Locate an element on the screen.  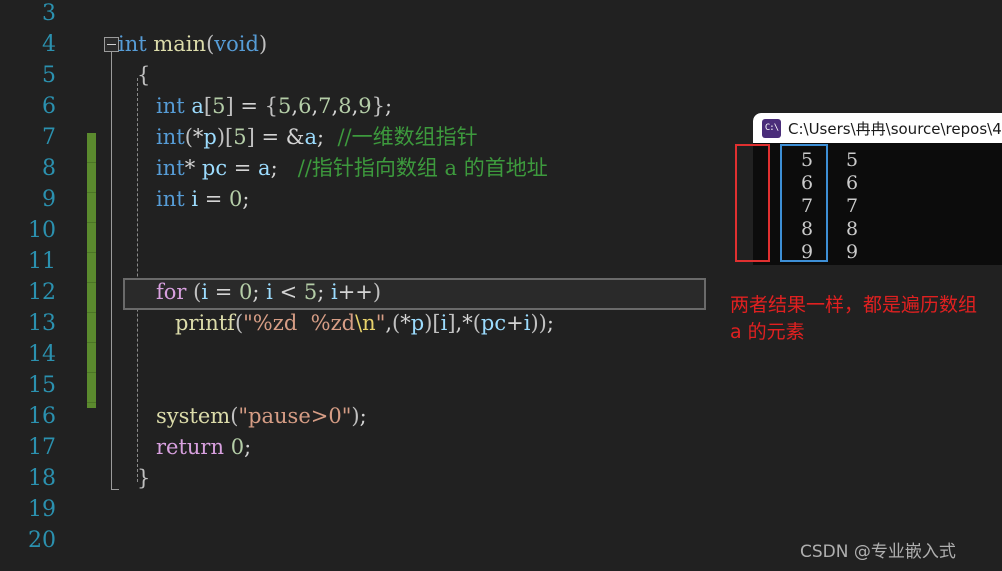
highlight-box-red is located at coordinates (752, 203).